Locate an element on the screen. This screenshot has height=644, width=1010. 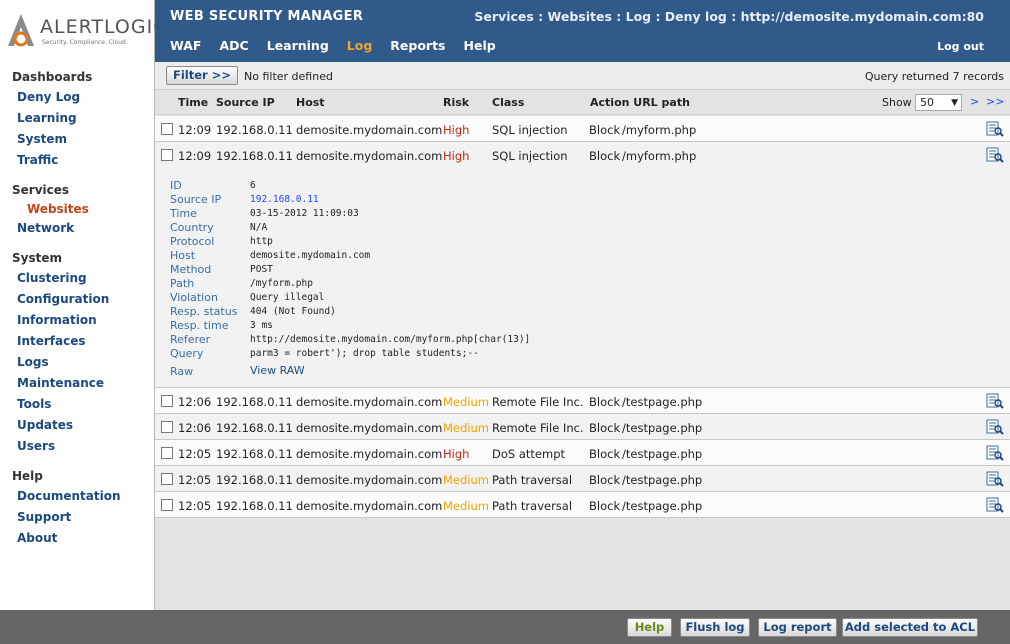
col-risk: Risk is located at coordinates (456, 102).